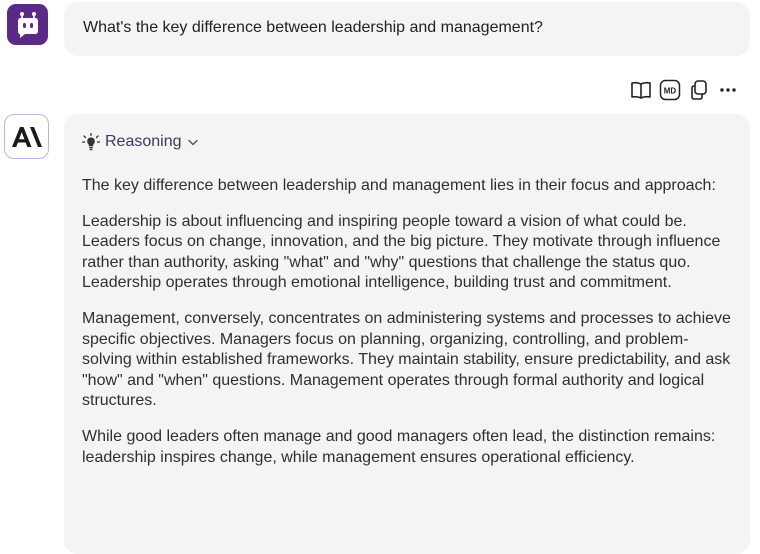  Describe the element at coordinates (143, 141) in the screenshot. I see `reasoning-label: Reasoning` at that location.